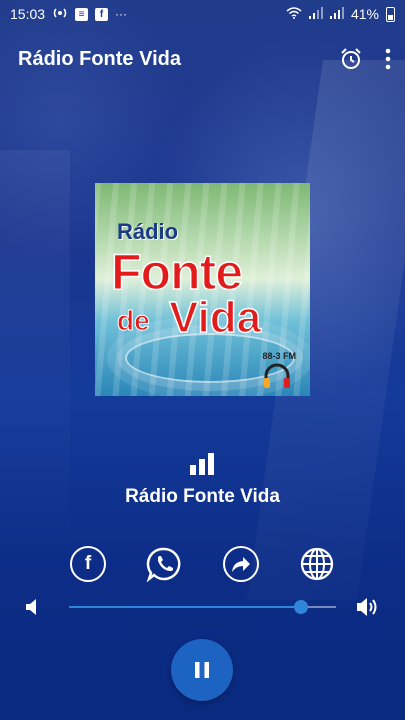 Image resolution: width=405 pixels, height=720 pixels. Describe the element at coordinates (390, 14) in the screenshot. I see `battery-icon` at that location.